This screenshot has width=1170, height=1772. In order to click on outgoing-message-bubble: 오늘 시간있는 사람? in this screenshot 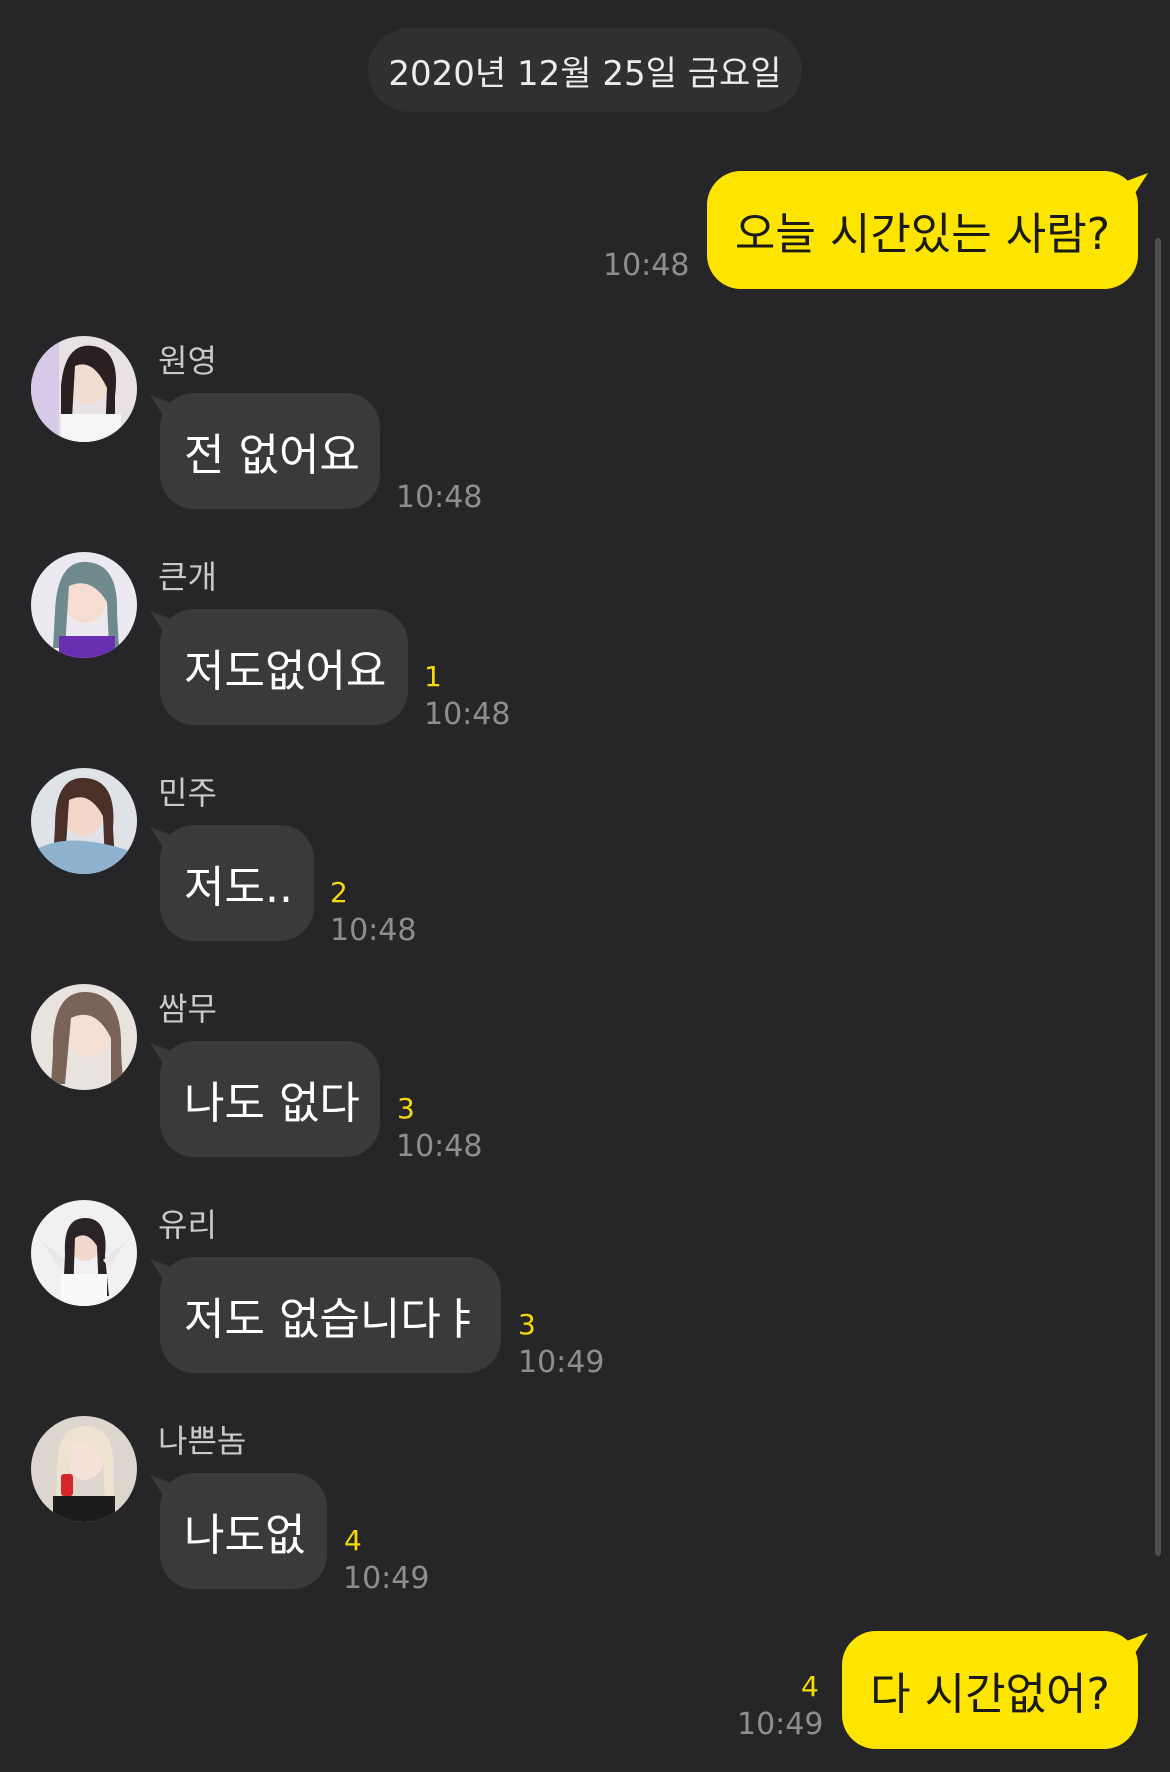, I will do `click(922, 230)`.